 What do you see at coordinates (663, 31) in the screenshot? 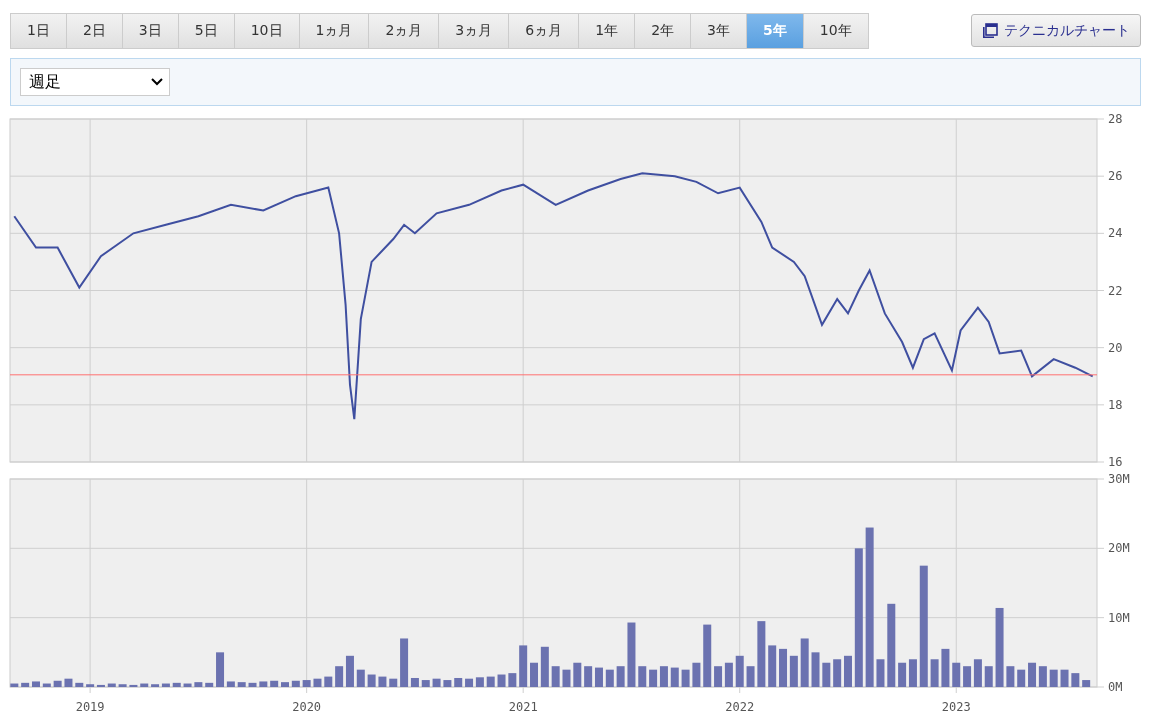
I see `period-tab: 2年` at bounding box center [663, 31].